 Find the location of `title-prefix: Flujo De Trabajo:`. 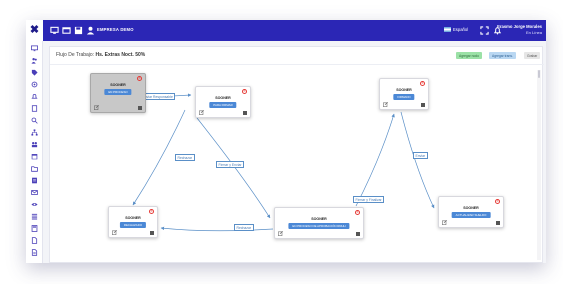

title-prefix: Flujo De Trabajo: is located at coordinates (75, 55).